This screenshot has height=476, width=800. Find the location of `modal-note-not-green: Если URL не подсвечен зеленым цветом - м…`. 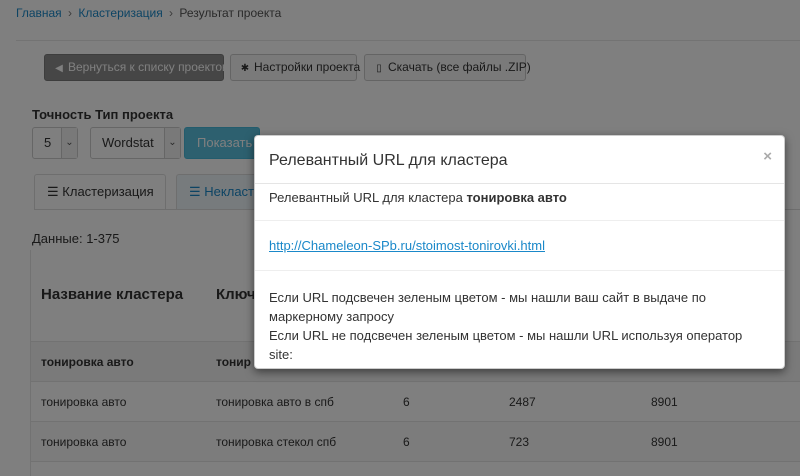

modal-note-not-green: Если URL не подсвечен зеленым цветом - м… is located at coordinates (506, 345).